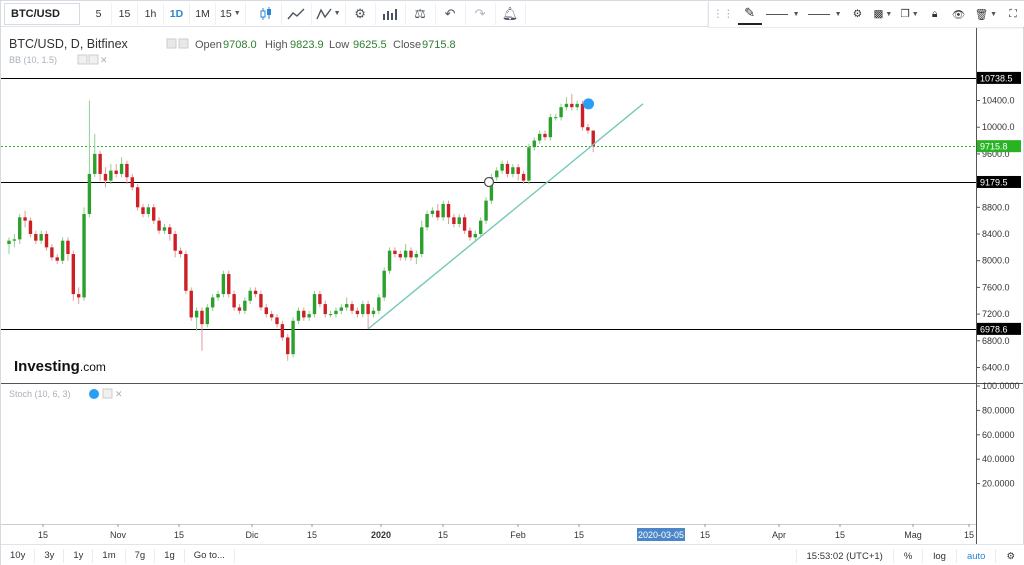  What do you see at coordinates (119, 394) in the screenshot?
I see `stoch-close-icon: ✕` at bounding box center [119, 394].